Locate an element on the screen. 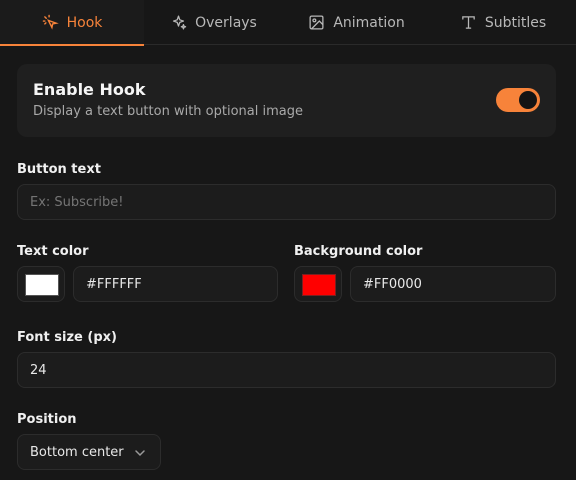  text-color-input: #FFFFFF is located at coordinates (175, 284).